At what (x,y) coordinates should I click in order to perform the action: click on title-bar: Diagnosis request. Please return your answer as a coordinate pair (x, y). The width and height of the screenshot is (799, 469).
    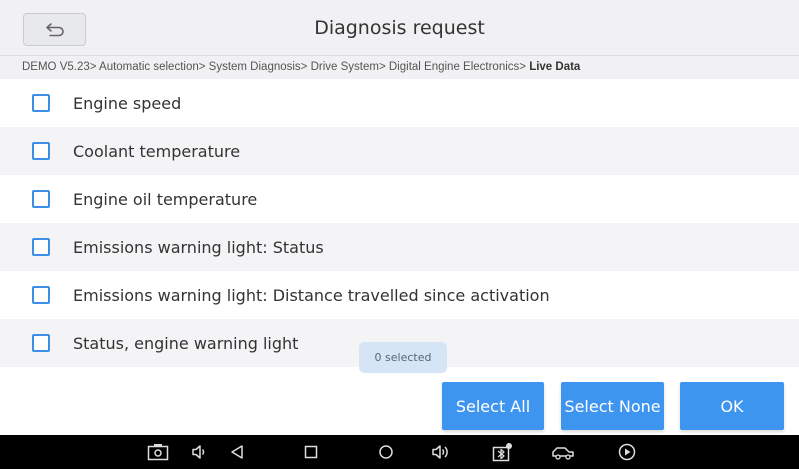
    Looking at the image, I should click on (399, 28).